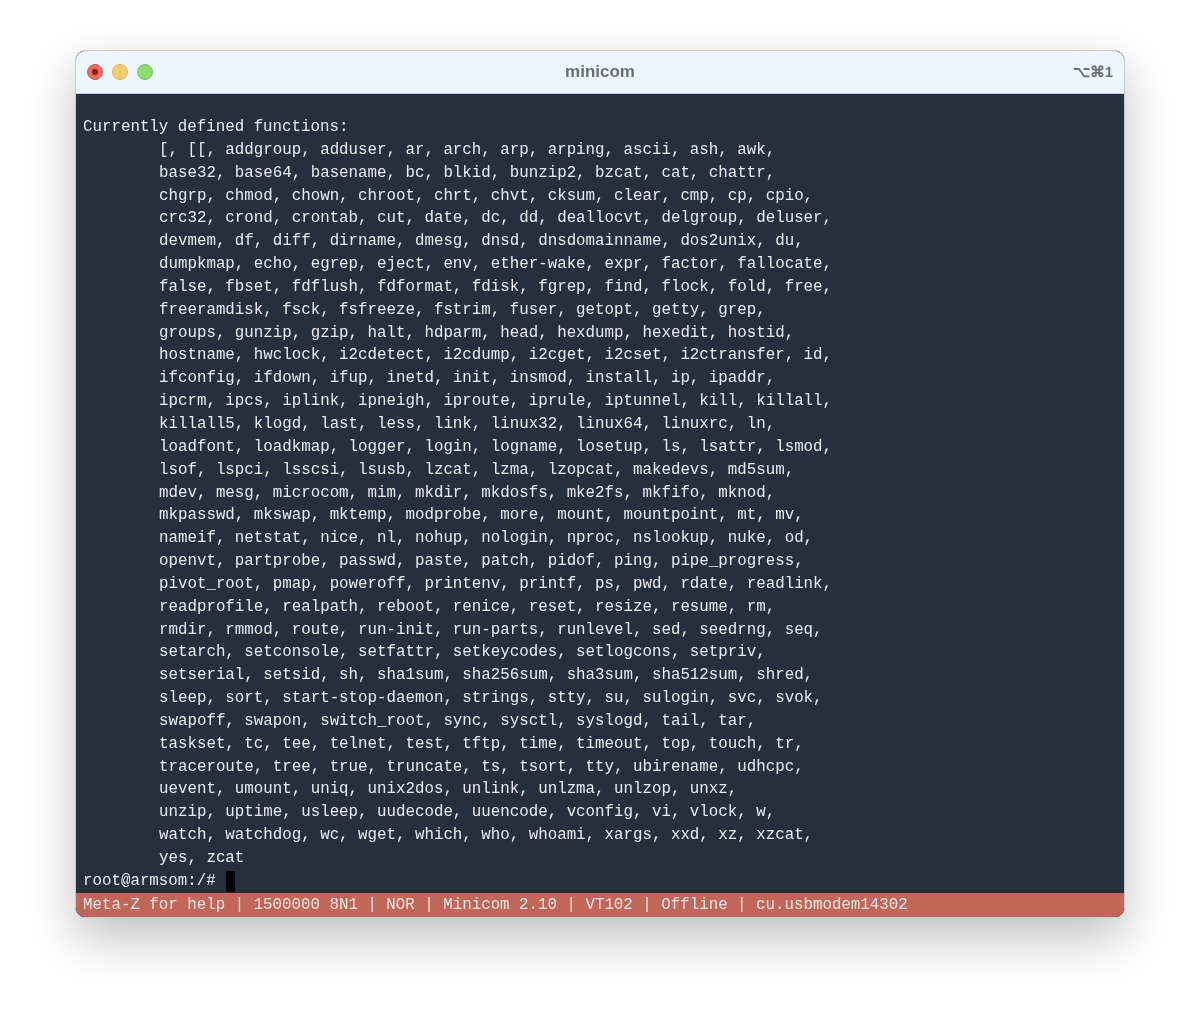 The height and width of the screenshot is (1018, 1200). I want to click on terminal-line: yes, zcat, so click(202, 858).